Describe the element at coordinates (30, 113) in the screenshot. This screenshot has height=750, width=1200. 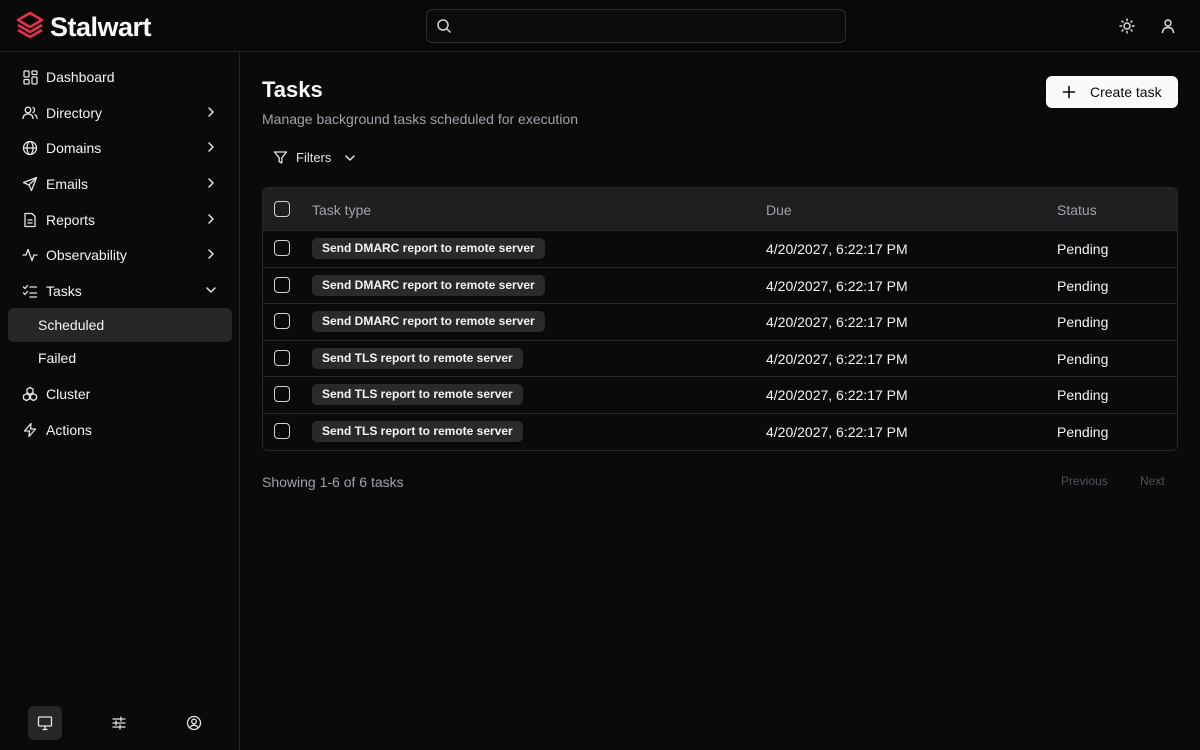
I see `users-icon` at that location.